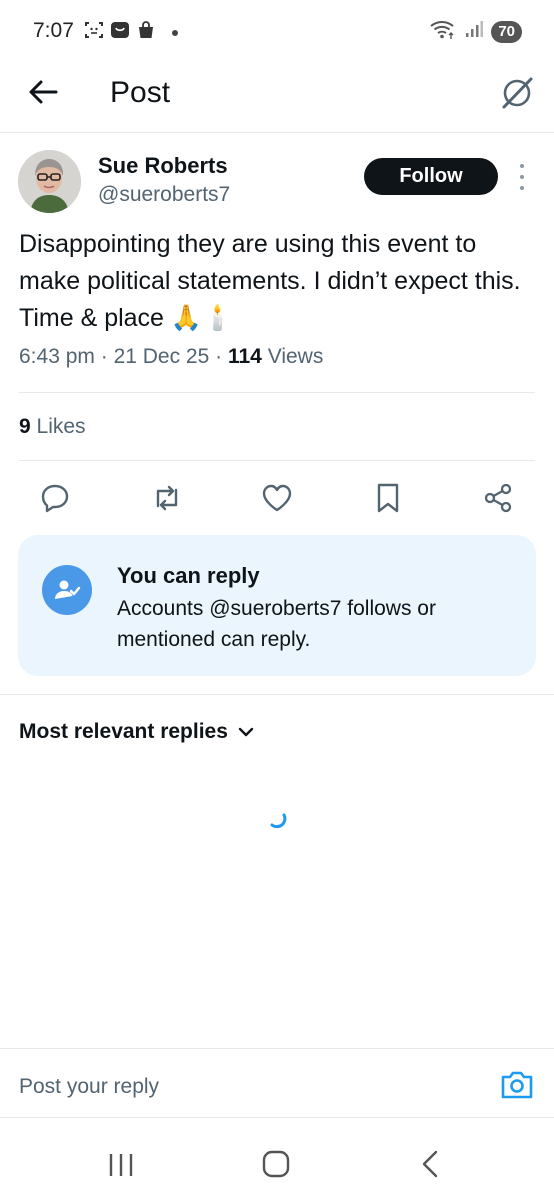 This screenshot has width=554, height=1200. I want to click on like-icon, so click(277, 498).